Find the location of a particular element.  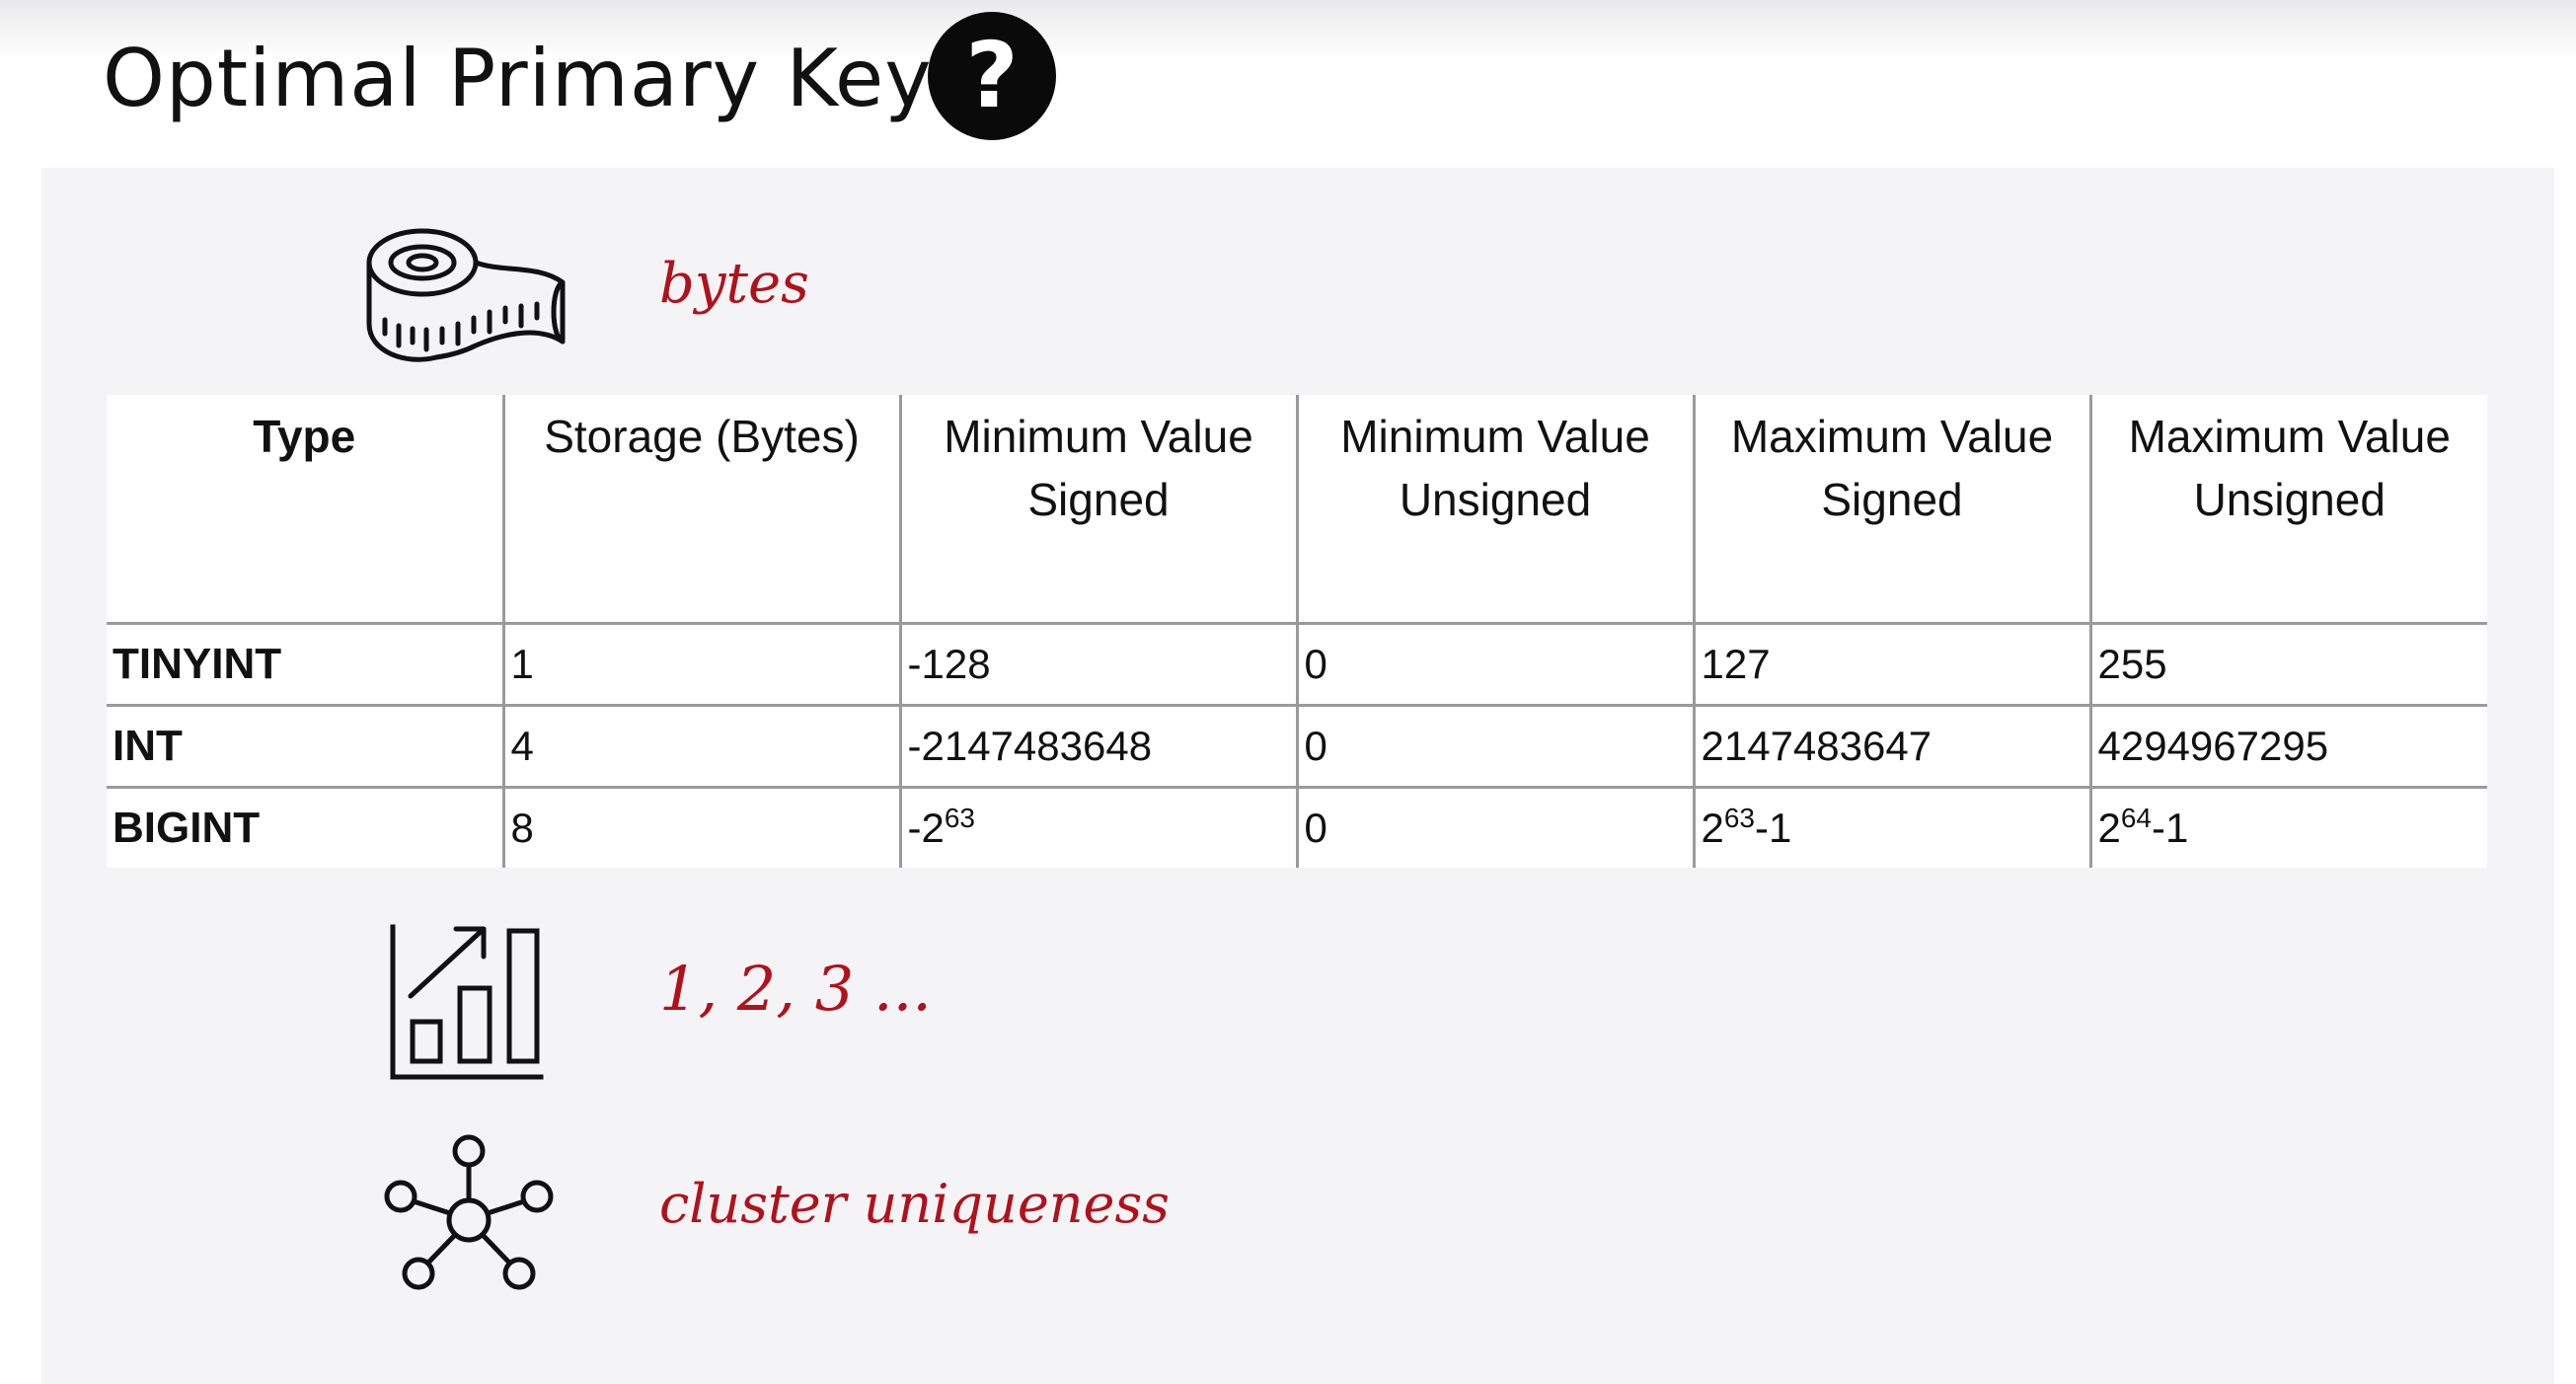

min-signed-cell: -263 is located at coordinates (1099, 827).